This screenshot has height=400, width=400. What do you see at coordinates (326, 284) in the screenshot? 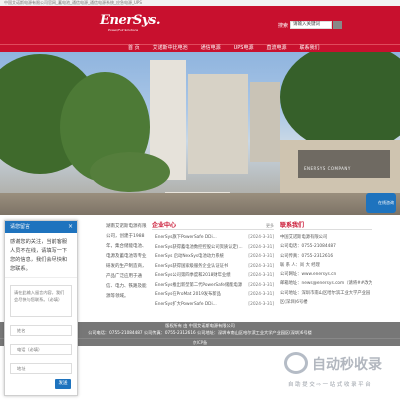
I see `contact-line: 邮箱地址：news@enersys.com（请将##改为@）` at bounding box center [326, 284].